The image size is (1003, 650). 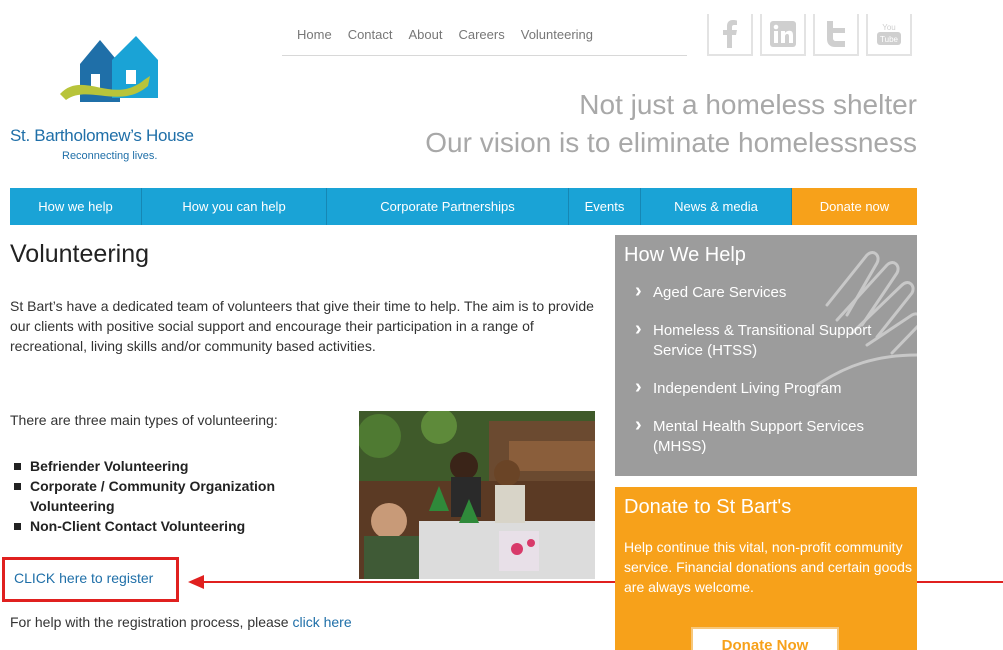 What do you see at coordinates (477, 495) in the screenshot?
I see `volunteers-photo` at bounding box center [477, 495].